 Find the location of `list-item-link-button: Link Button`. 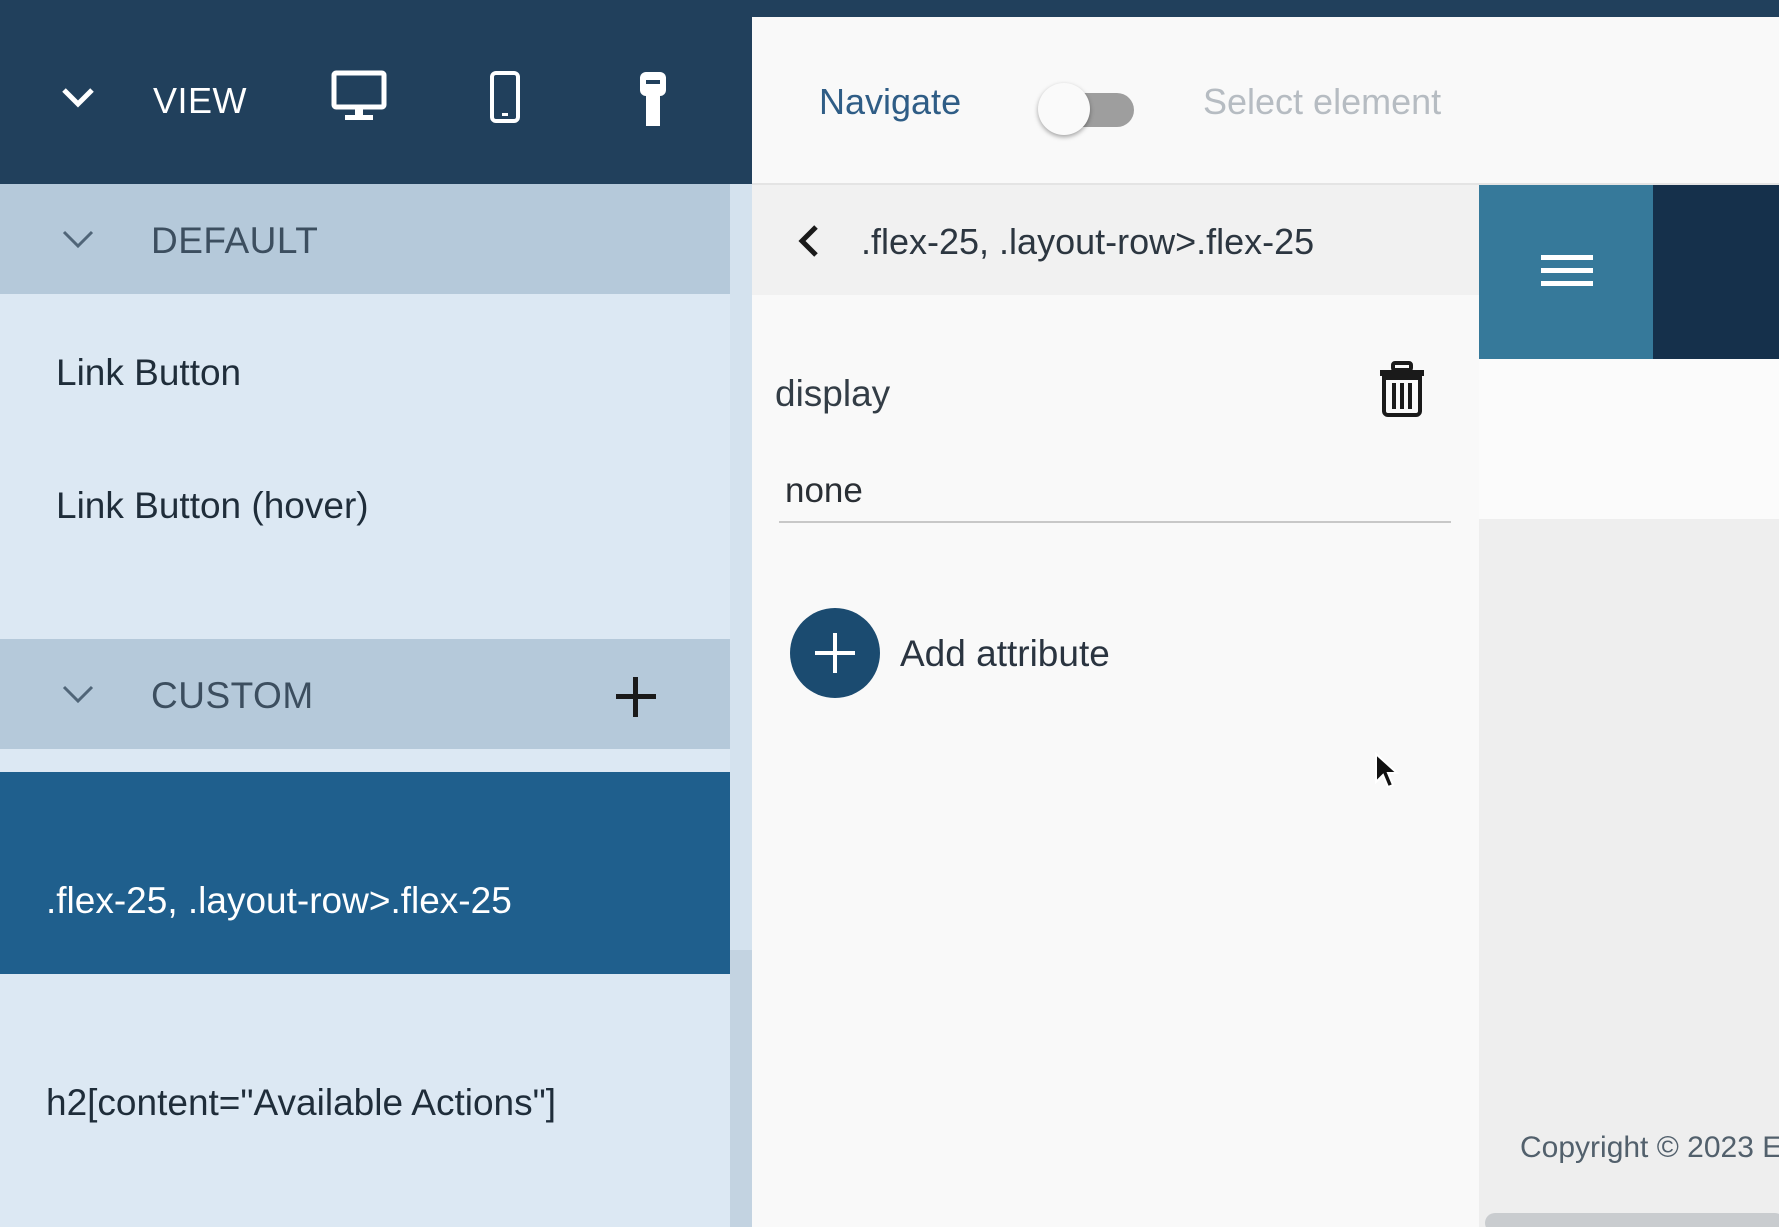

list-item-link-button: Link Button is located at coordinates (356, 373).